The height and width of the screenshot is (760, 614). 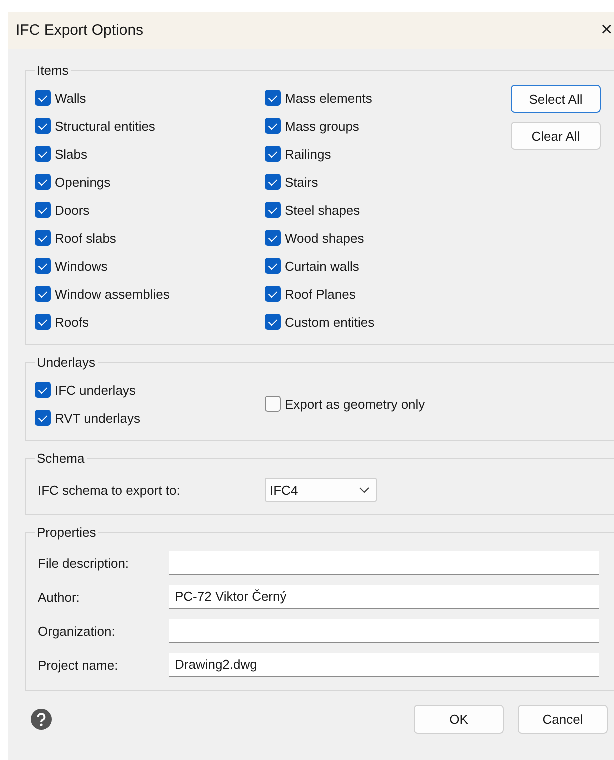 I want to click on checkbox-label: Doors, so click(x=72, y=210).